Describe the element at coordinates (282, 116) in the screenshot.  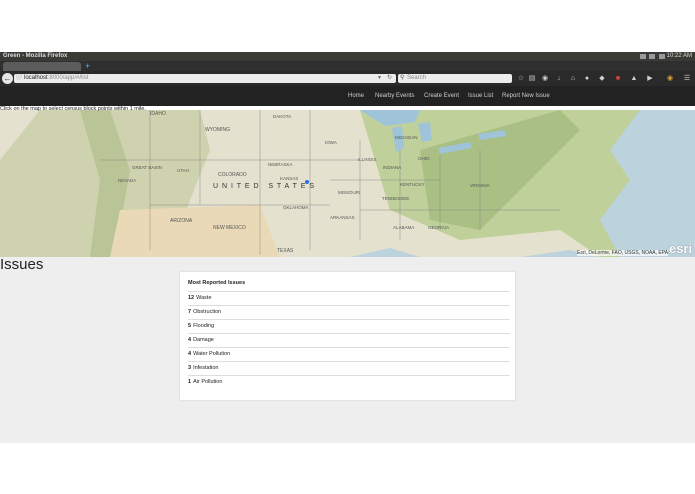
I see `map-label-dakota: DAKOTA` at that location.